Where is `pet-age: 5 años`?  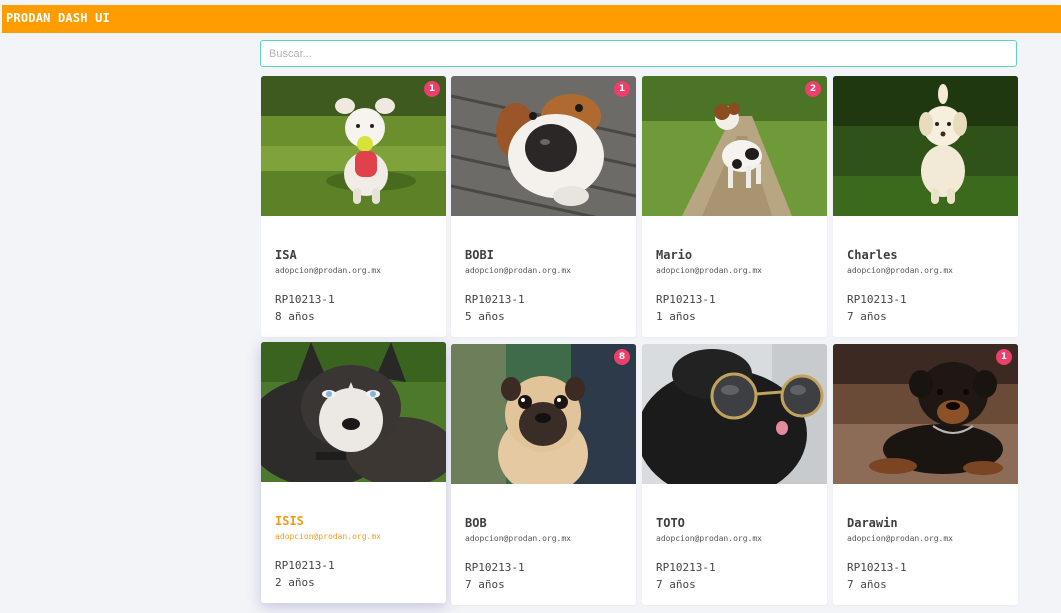 pet-age: 5 años is located at coordinates (485, 316).